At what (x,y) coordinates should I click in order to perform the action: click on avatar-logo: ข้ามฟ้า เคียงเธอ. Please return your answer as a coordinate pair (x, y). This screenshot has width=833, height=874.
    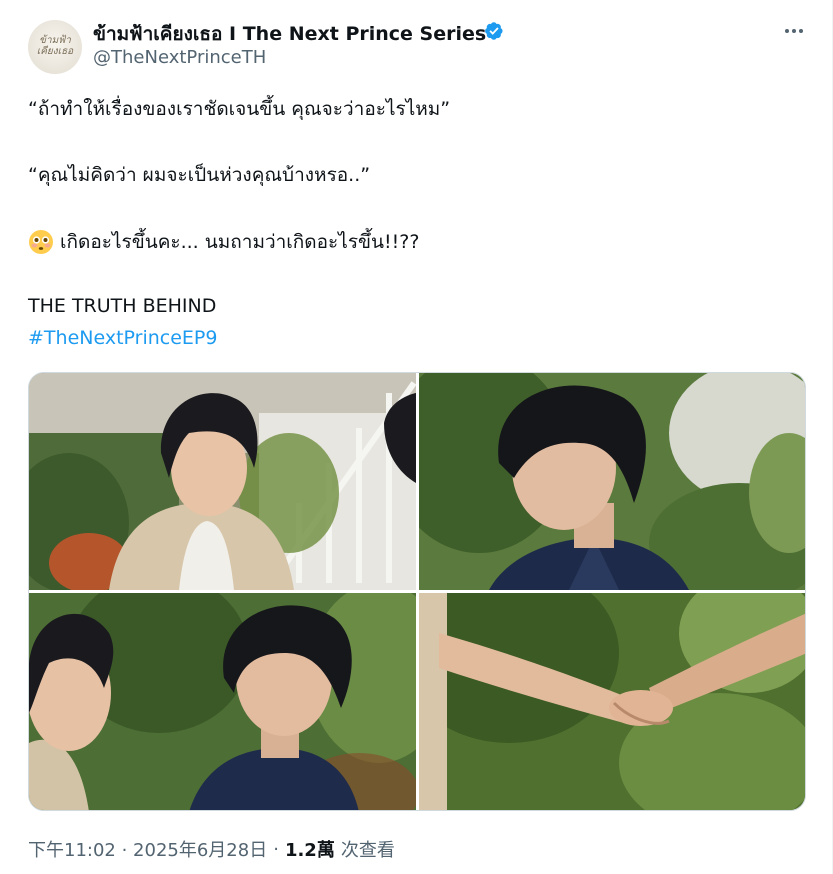
    Looking at the image, I should click on (55, 46).